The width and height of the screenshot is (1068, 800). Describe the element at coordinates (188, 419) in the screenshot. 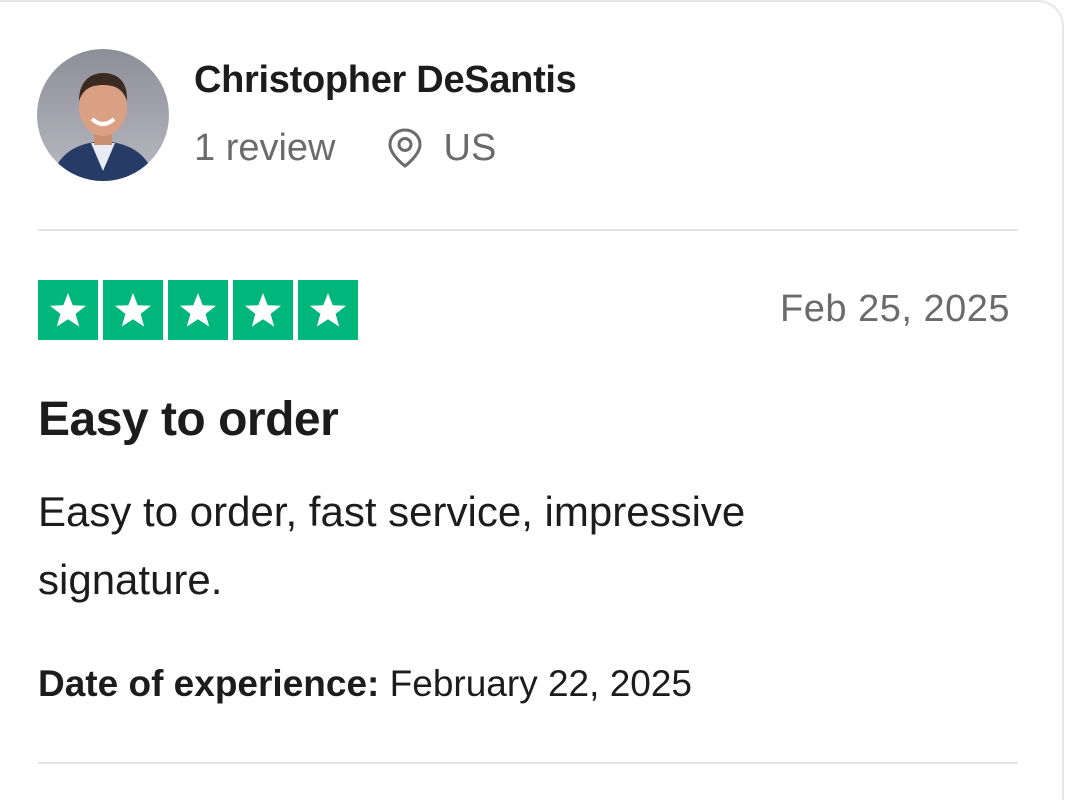

I see `review-title: Easy to order` at that location.